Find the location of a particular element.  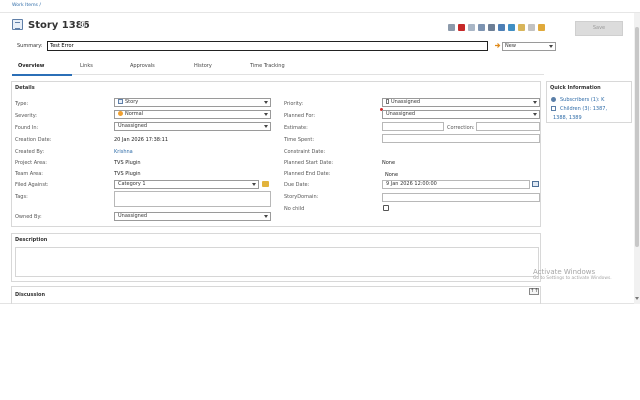

creation-date-label: Creation Date: is located at coordinates (33, 140).